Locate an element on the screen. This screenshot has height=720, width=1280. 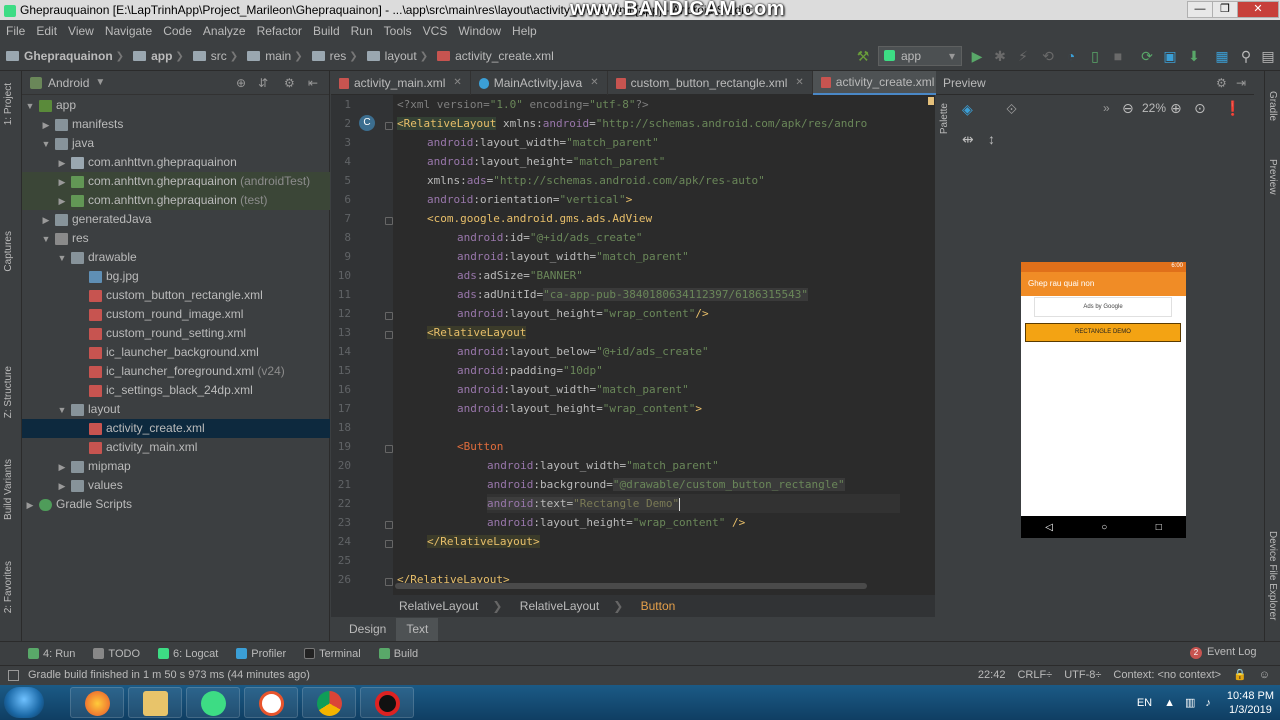
status-toggle-icon is located at coordinates (13, 675).